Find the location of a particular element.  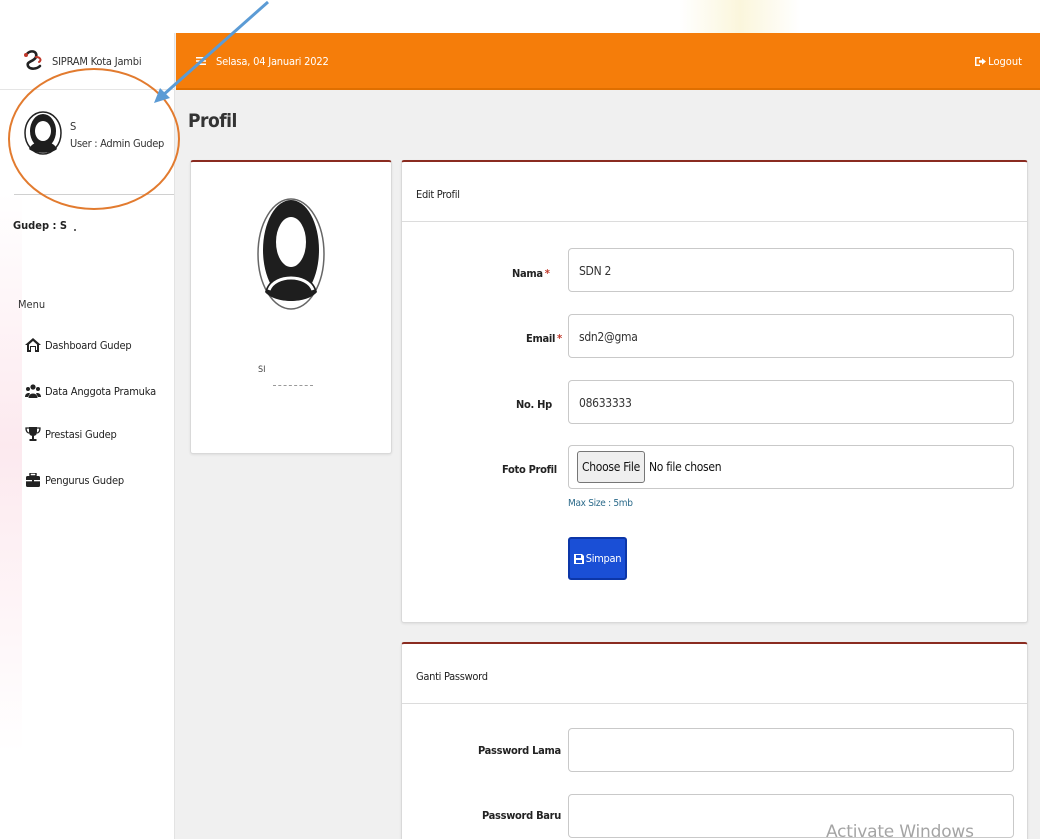

profile-card: SI is located at coordinates (291, 307).